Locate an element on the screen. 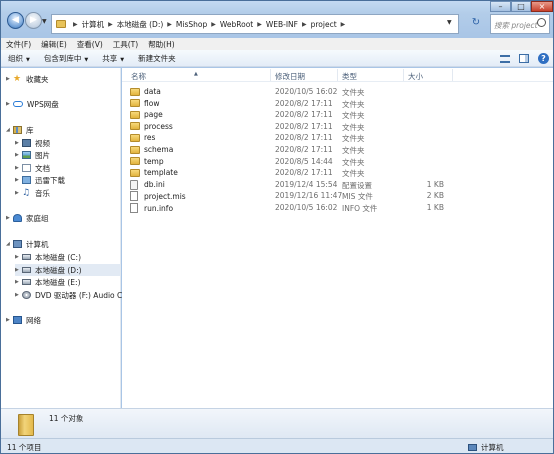 Image resolution: width=554 pixels, height=454 pixels. breadcrumb-project: project ▶ is located at coordinates (330, 24).